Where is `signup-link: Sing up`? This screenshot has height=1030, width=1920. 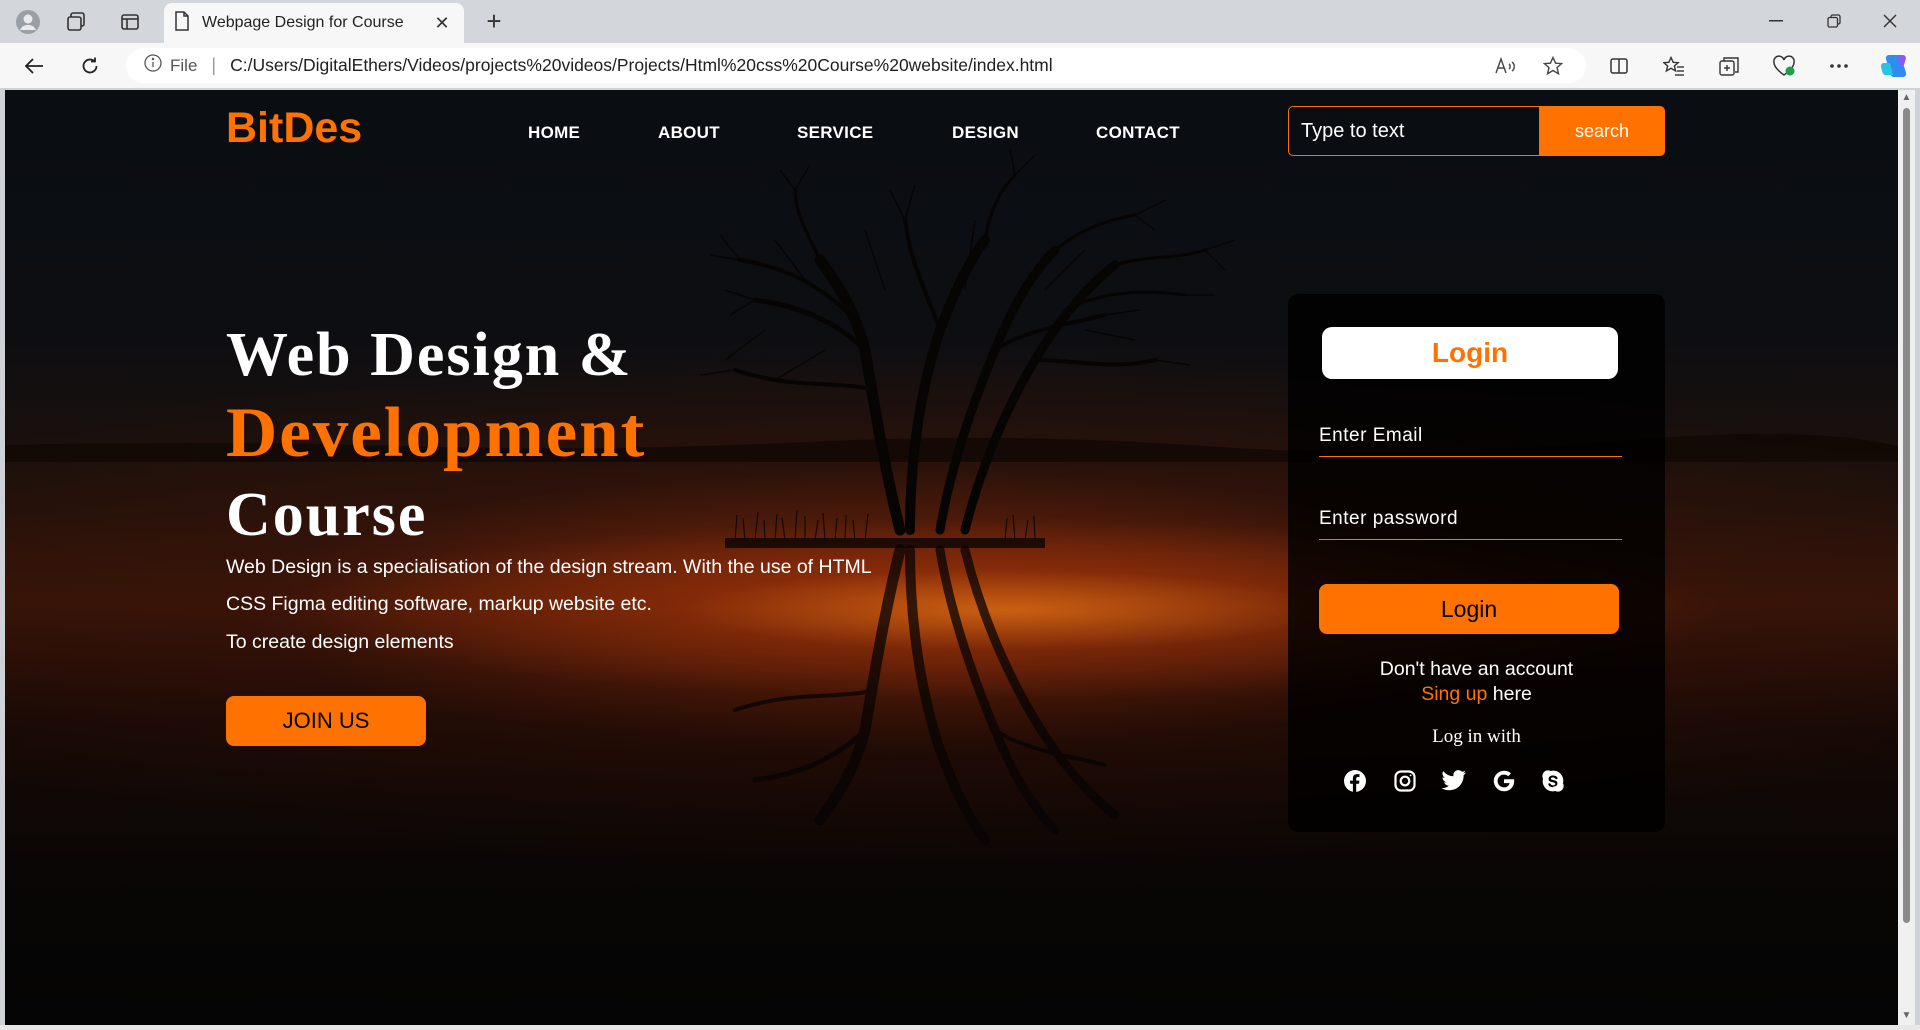 signup-link: Sing up is located at coordinates (1454, 694).